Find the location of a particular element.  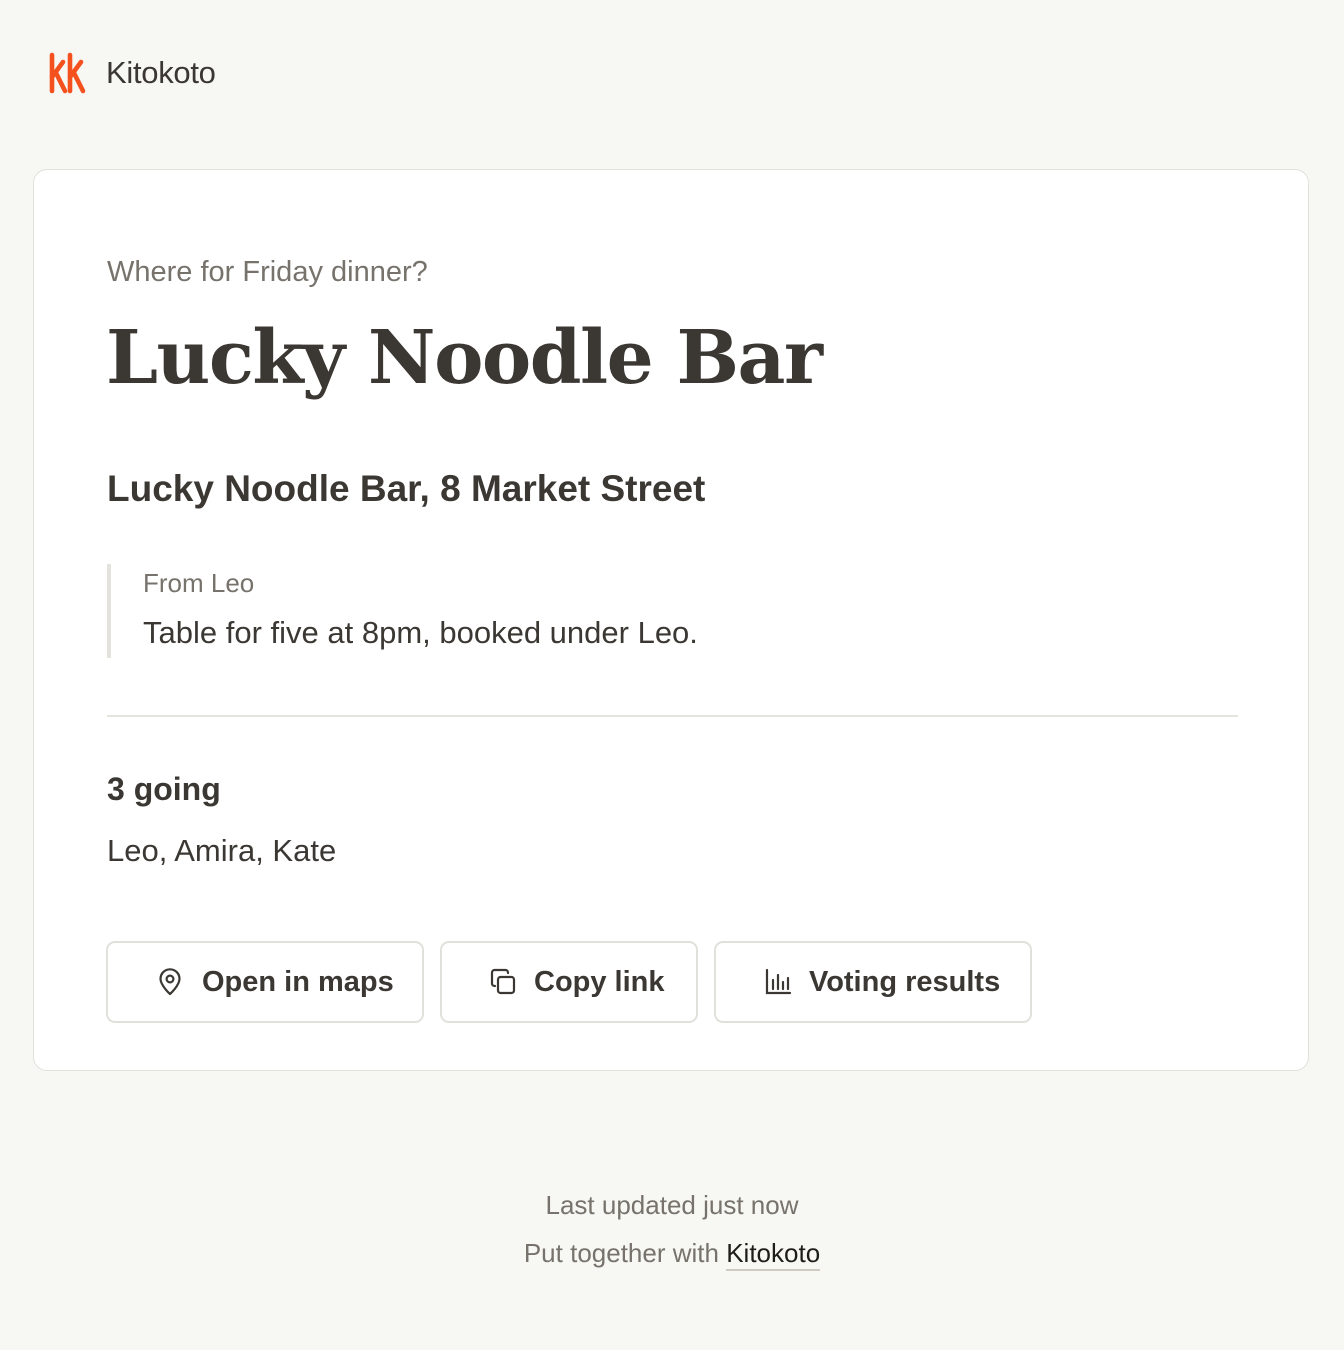

open-in-maps-label: Open in maps is located at coordinates (298, 981).